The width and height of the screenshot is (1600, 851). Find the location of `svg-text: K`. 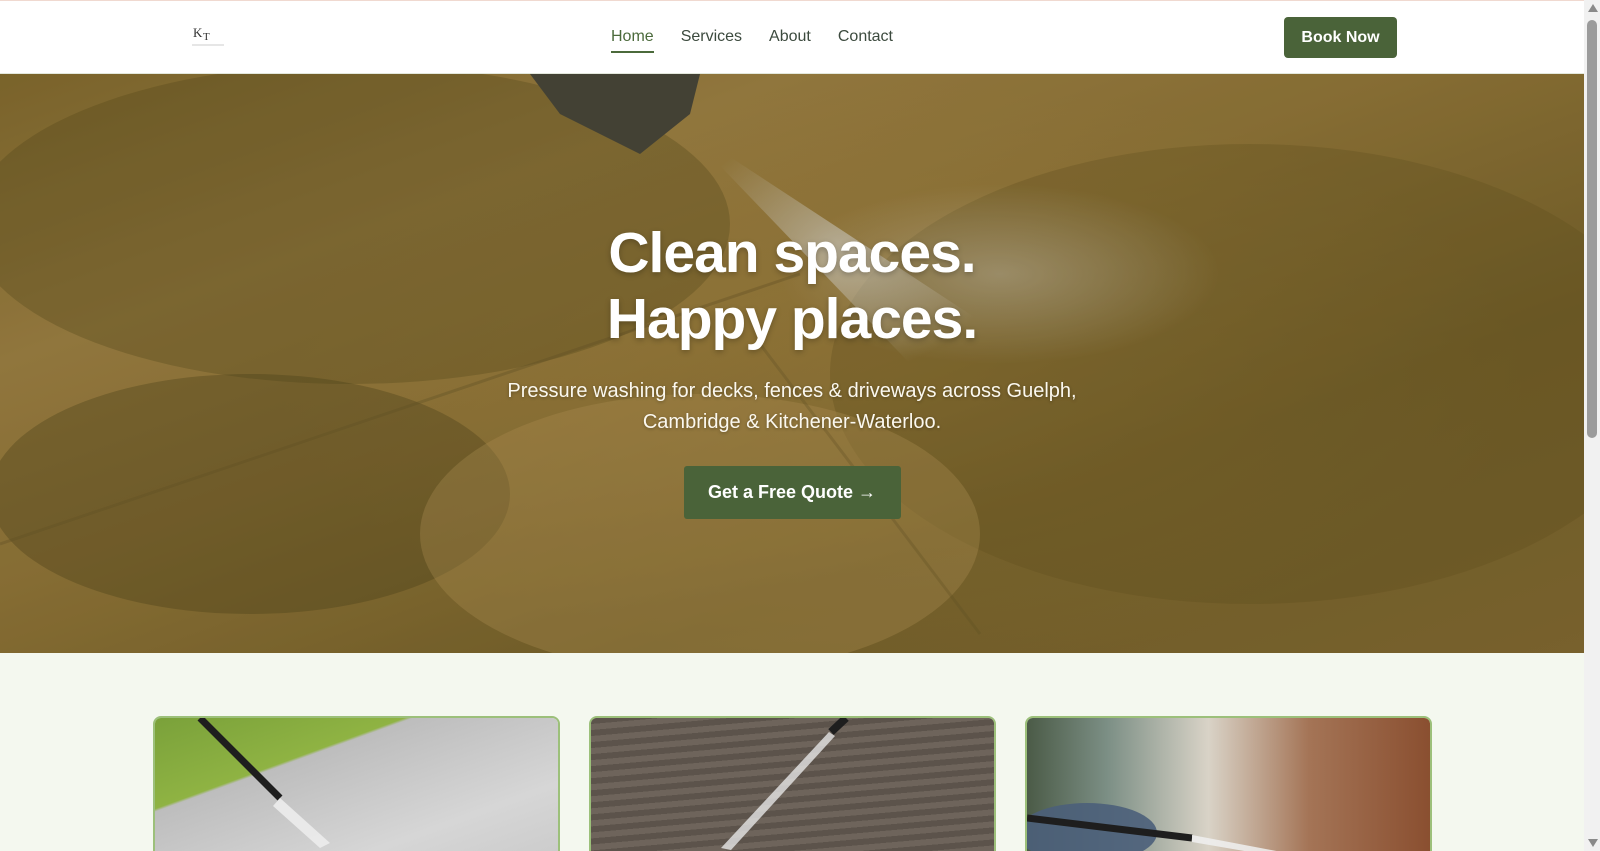

svg-text: K is located at coordinates (198, 32).